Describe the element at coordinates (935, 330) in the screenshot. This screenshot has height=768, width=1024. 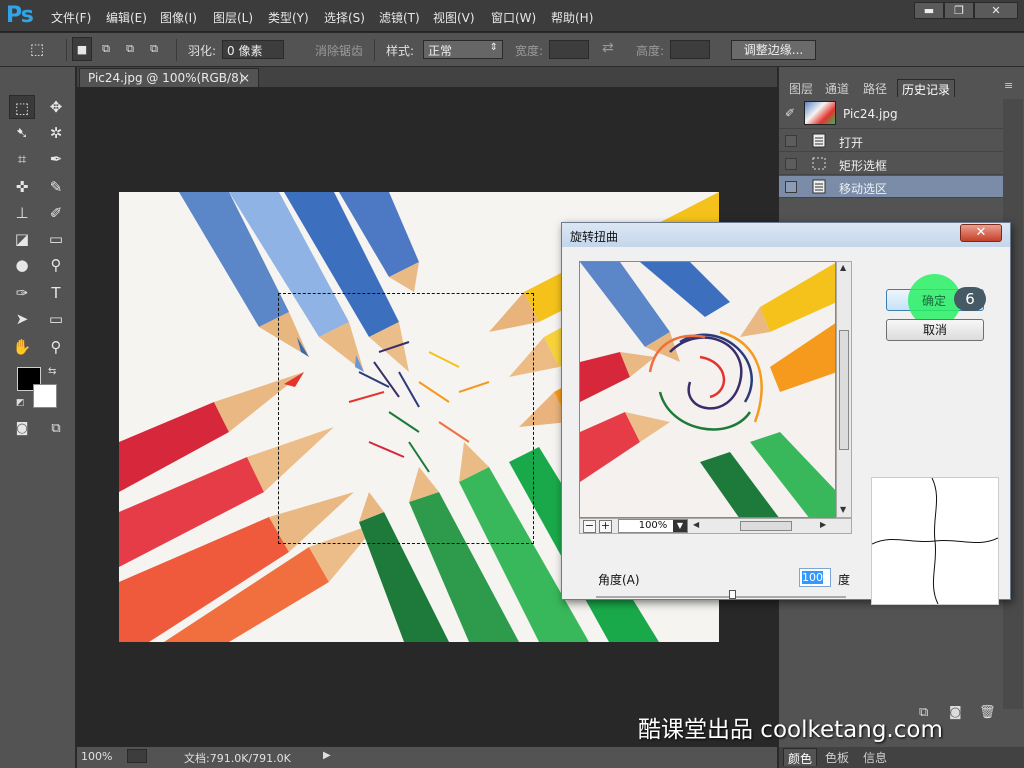
I see `cancel-button: 取消` at that location.